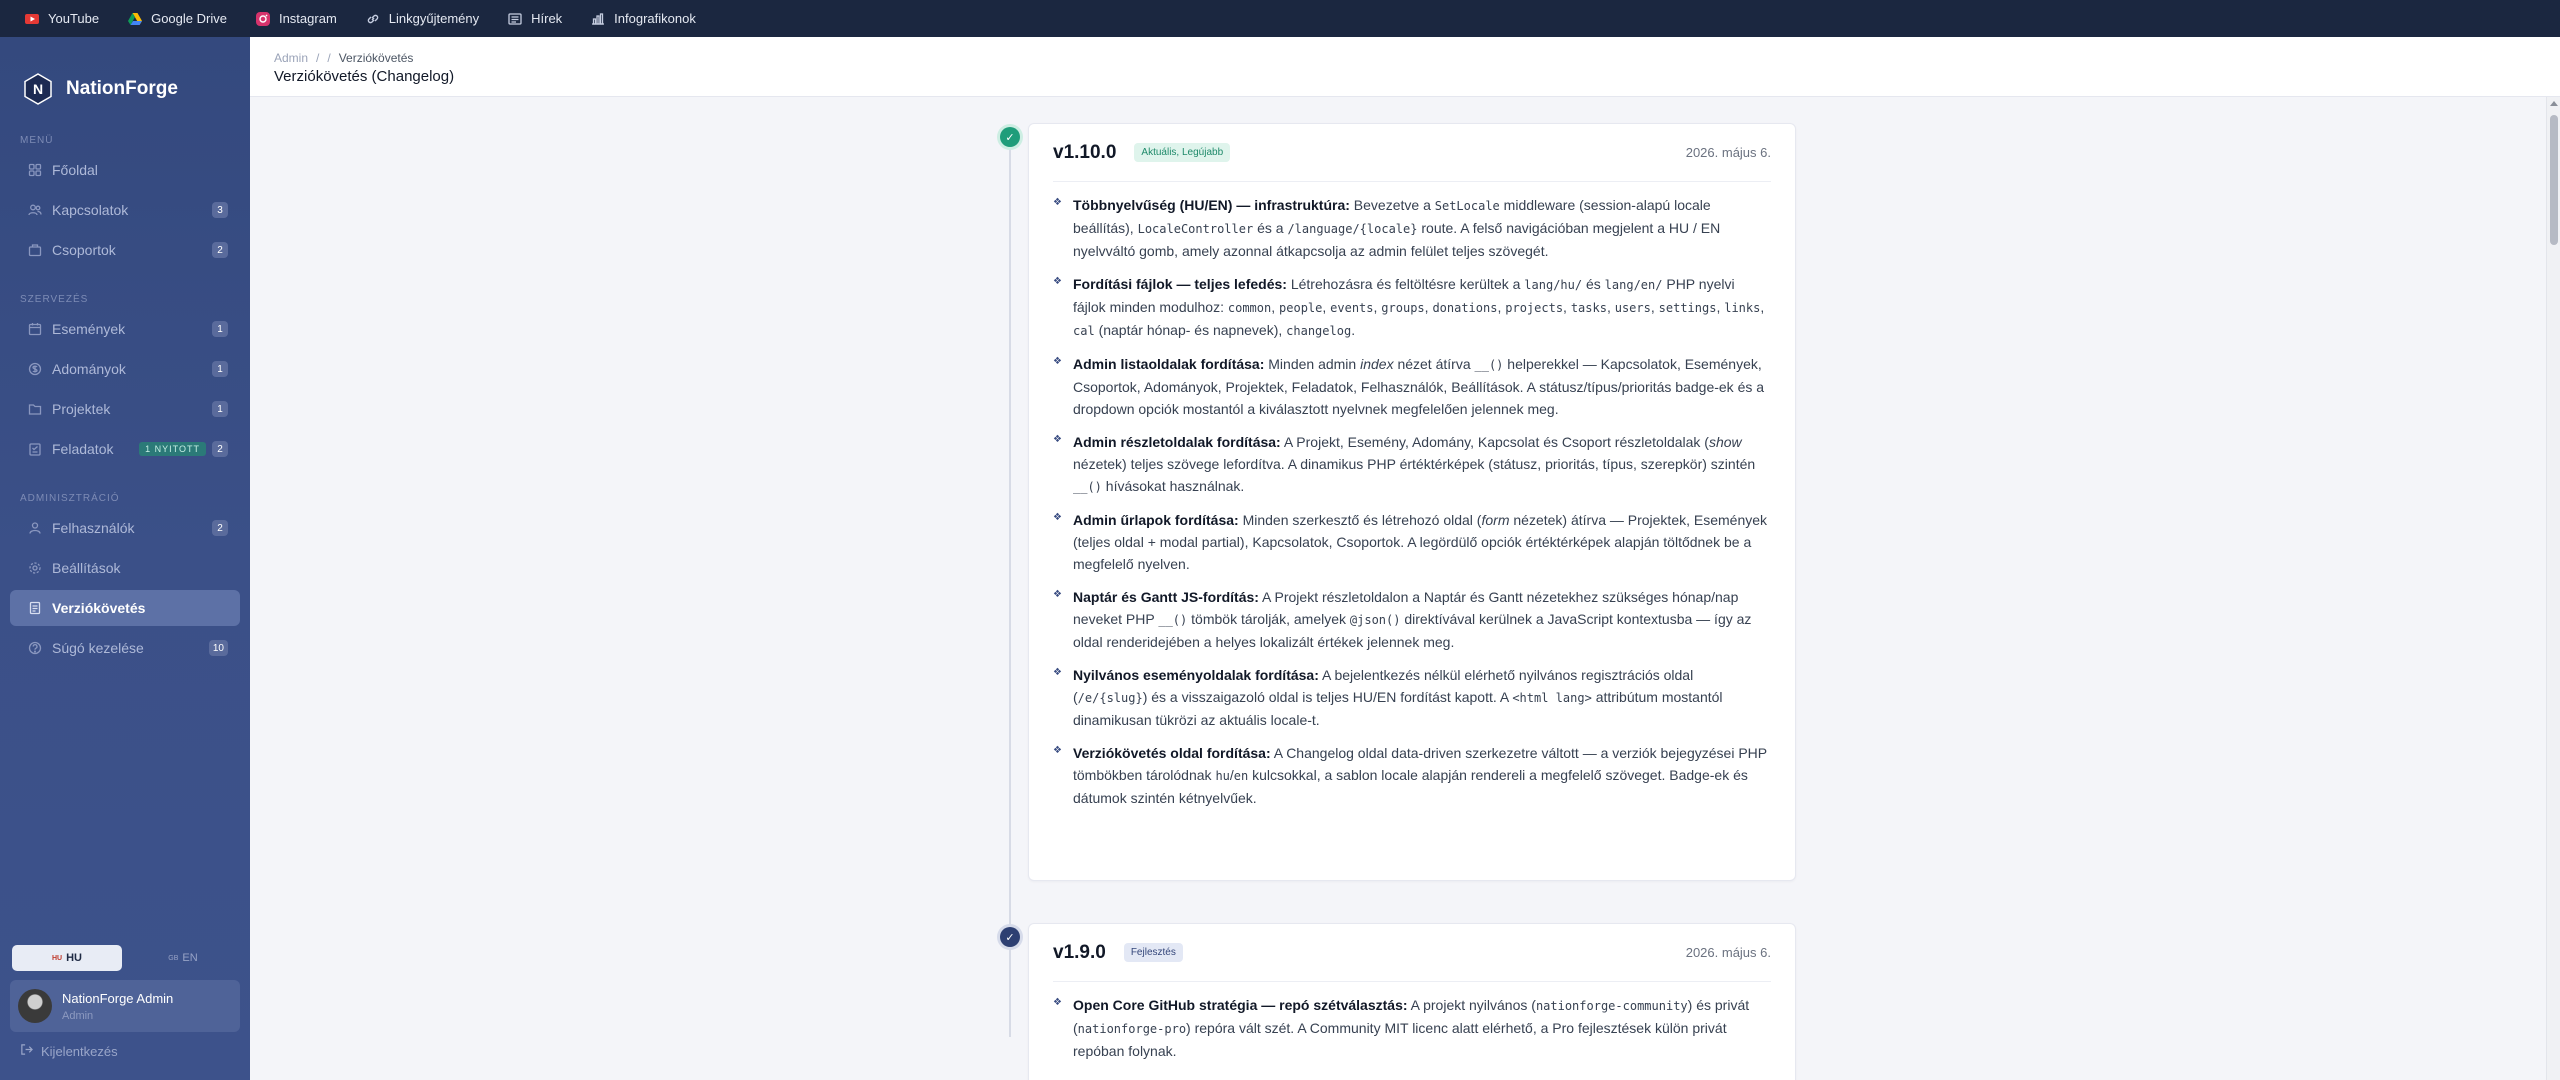 This screenshot has height=1080, width=2560. What do you see at coordinates (125, 568) in the screenshot?
I see `sidebar-item-settings: Beállítások` at bounding box center [125, 568].